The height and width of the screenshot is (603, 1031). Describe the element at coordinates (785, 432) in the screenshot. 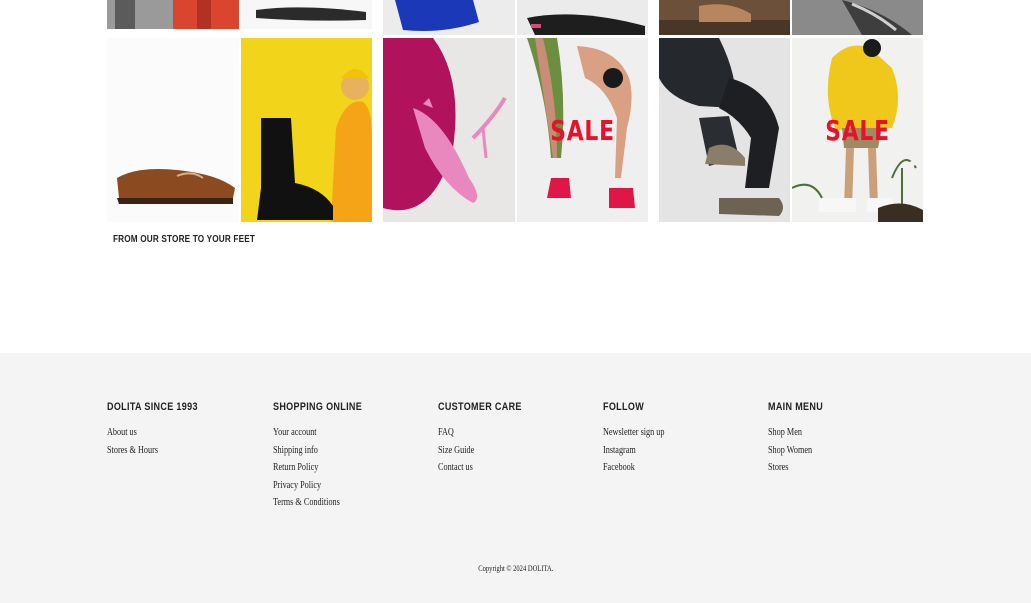

I see `footer-link-shop-men: Shop Men` at that location.